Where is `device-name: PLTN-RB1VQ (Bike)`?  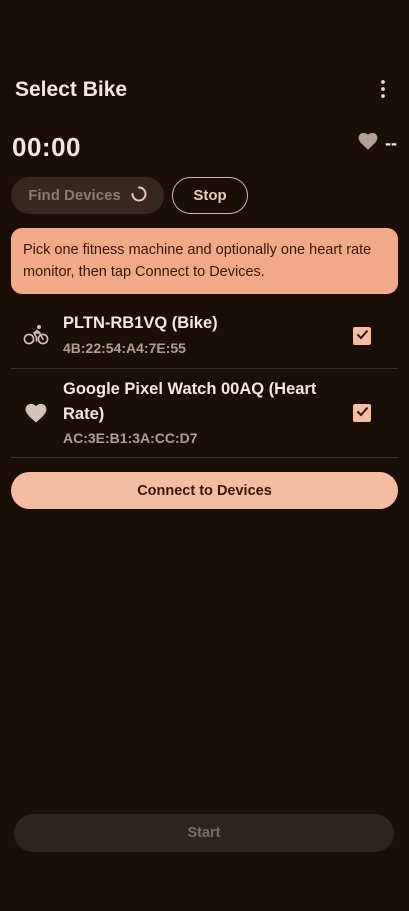 device-name: PLTN-RB1VQ (Bike) is located at coordinates (140, 323).